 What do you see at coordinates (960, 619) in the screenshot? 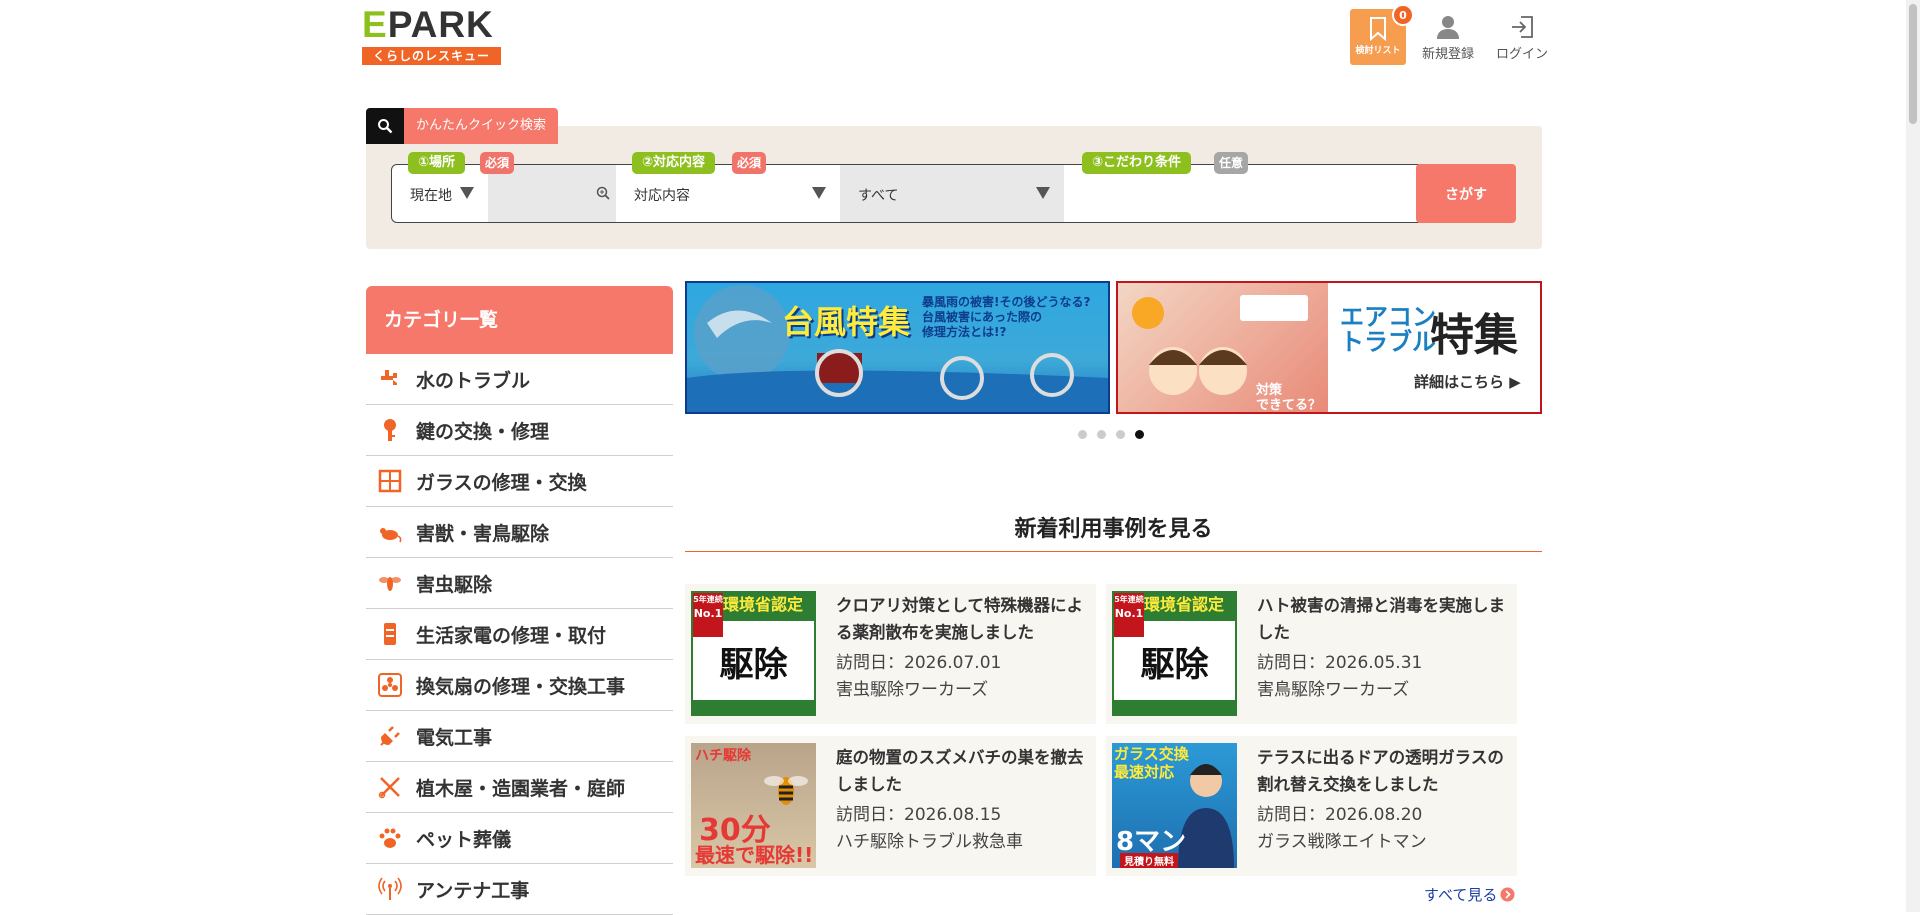
I see `case-title: クロアリ対策として特殊機器による薬剤散布を実施しました` at bounding box center [960, 619].